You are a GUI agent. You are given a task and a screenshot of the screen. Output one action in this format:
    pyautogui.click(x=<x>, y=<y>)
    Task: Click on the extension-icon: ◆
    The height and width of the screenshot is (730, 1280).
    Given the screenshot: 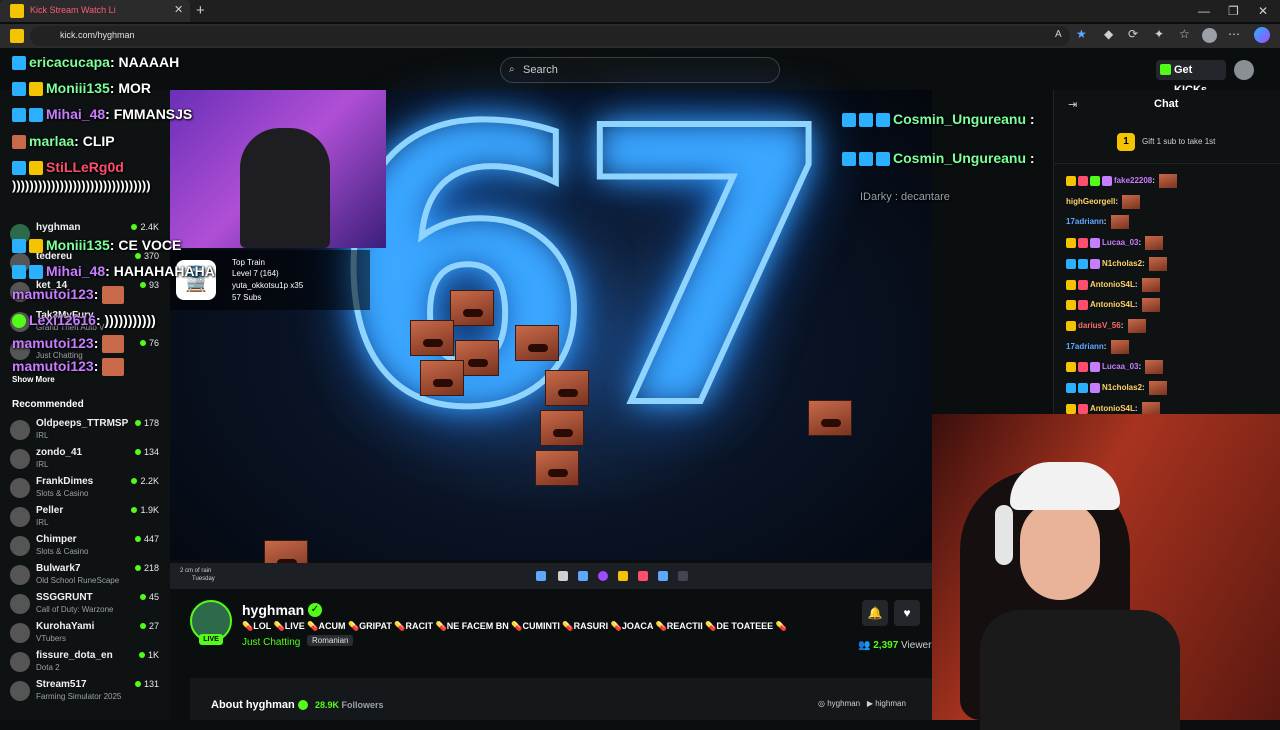 What is the action you would take?
    pyautogui.click(x=1108, y=34)
    